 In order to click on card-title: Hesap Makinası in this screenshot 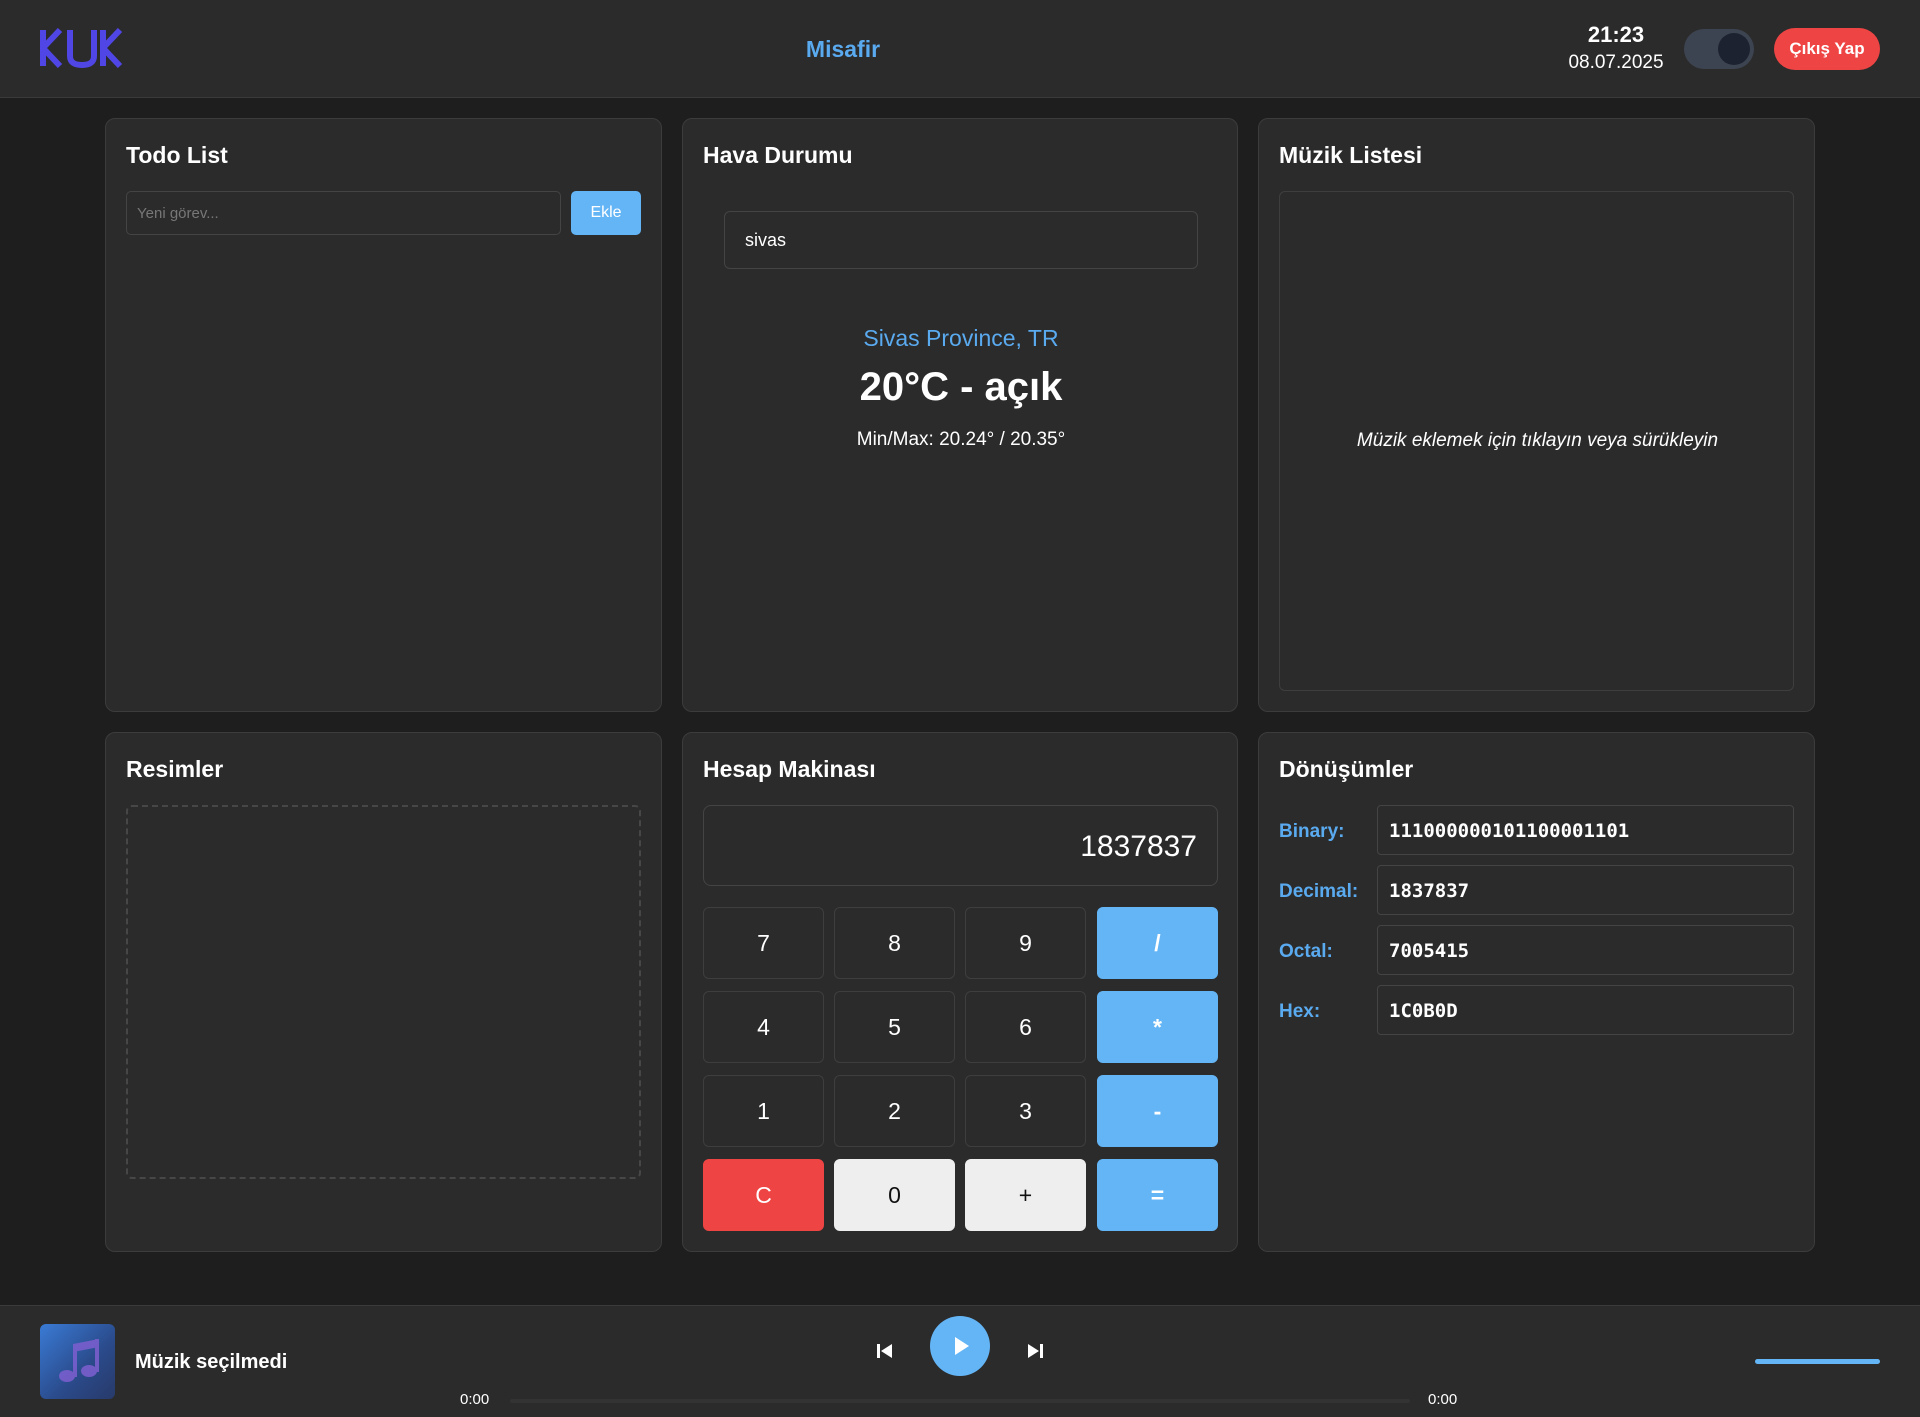, I will do `click(789, 769)`.